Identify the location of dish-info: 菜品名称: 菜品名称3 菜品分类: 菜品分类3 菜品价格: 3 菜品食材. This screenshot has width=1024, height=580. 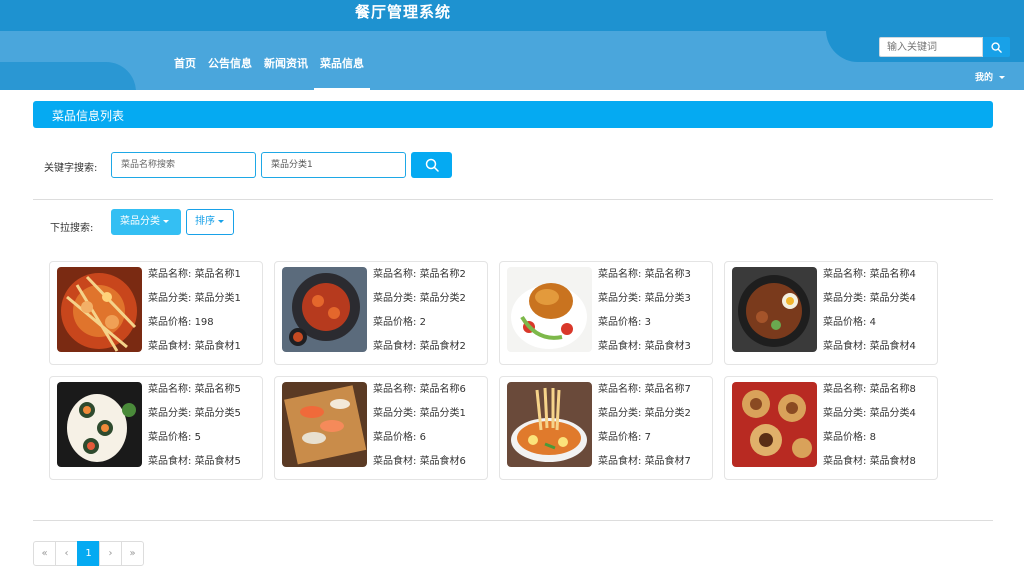
(644, 316).